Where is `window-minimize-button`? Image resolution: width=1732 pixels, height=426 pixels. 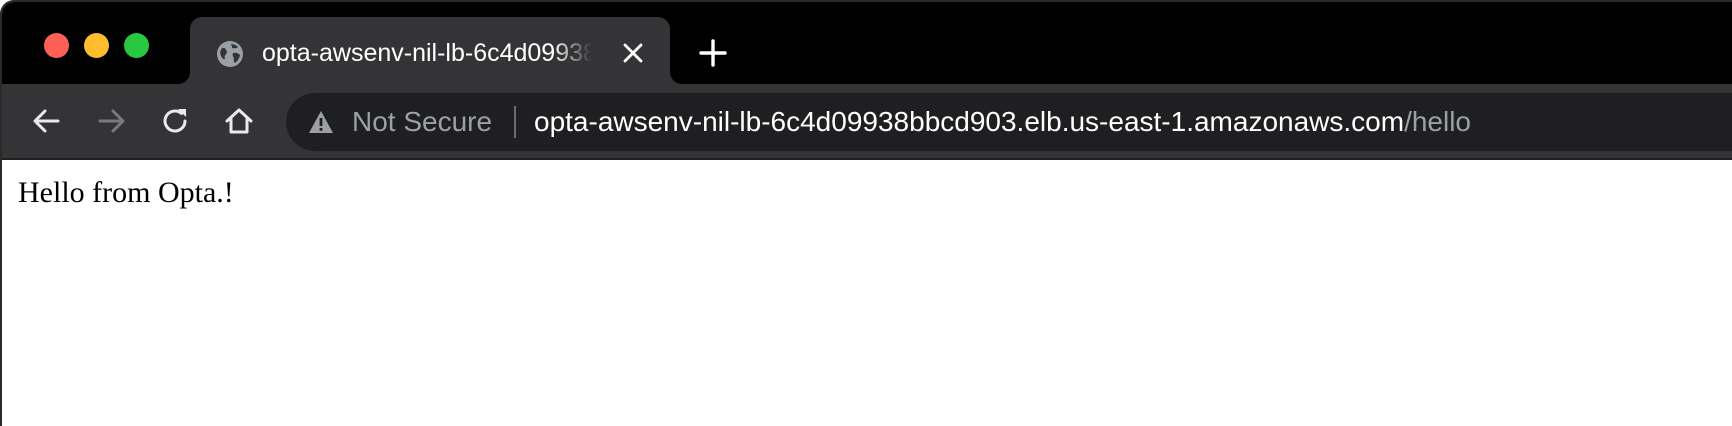 window-minimize-button is located at coordinates (96, 45).